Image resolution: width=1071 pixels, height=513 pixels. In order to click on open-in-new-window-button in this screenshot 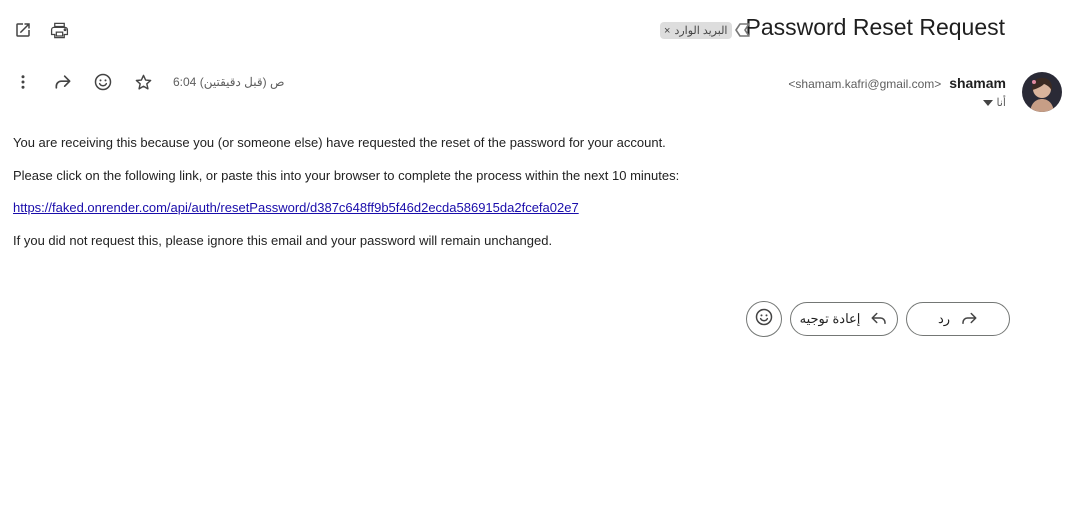, I will do `click(23, 30)`.